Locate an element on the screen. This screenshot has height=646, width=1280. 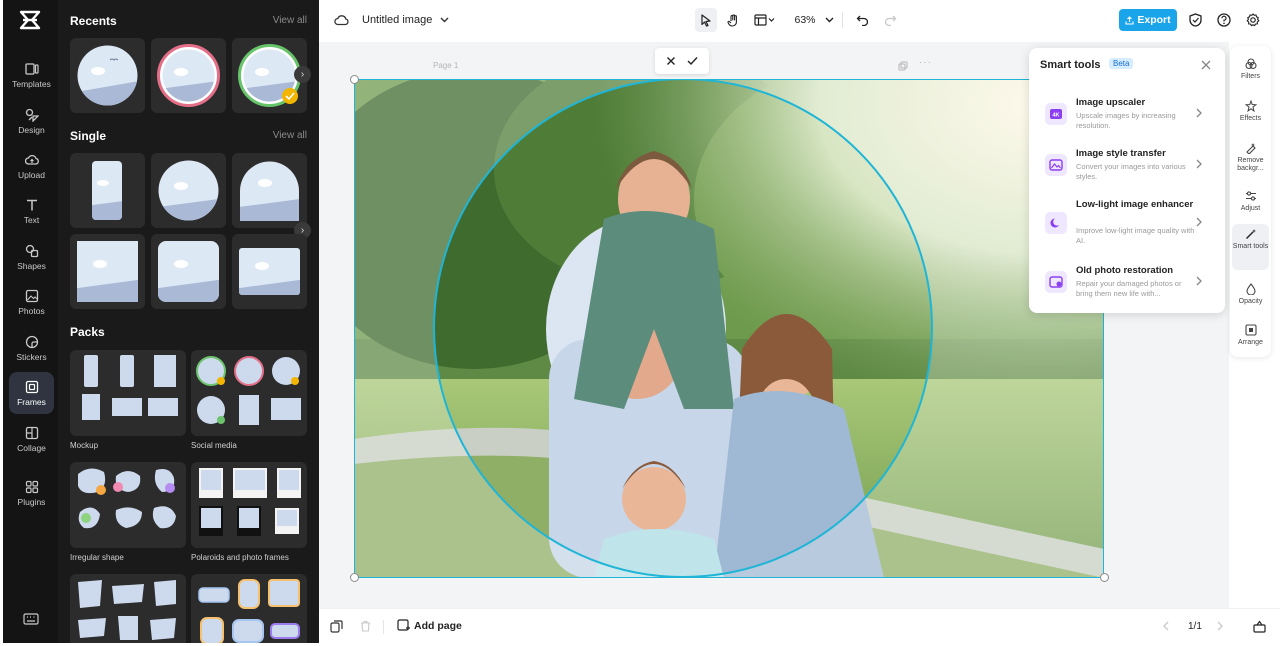
next-page-icon is located at coordinates (1220, 626).